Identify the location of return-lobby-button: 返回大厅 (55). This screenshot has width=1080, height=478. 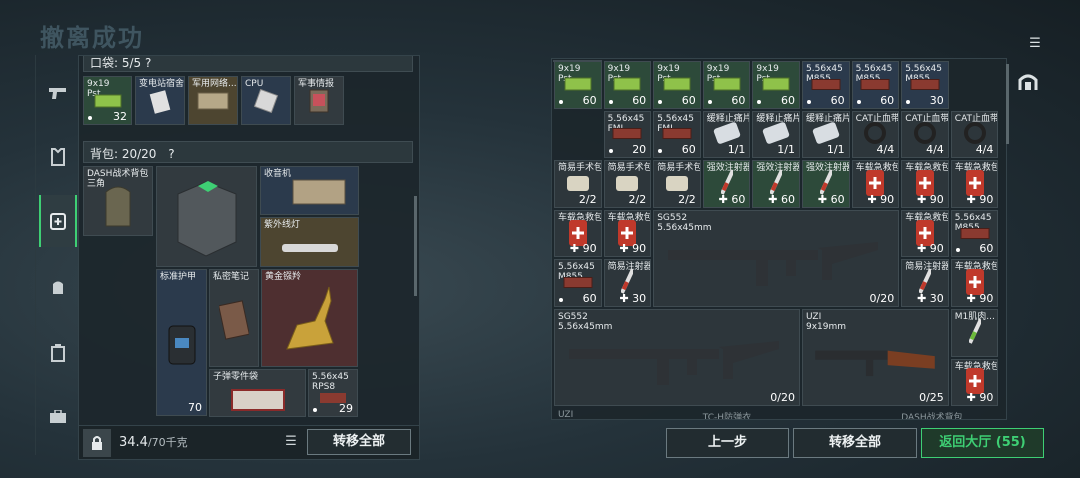
(982, 443).